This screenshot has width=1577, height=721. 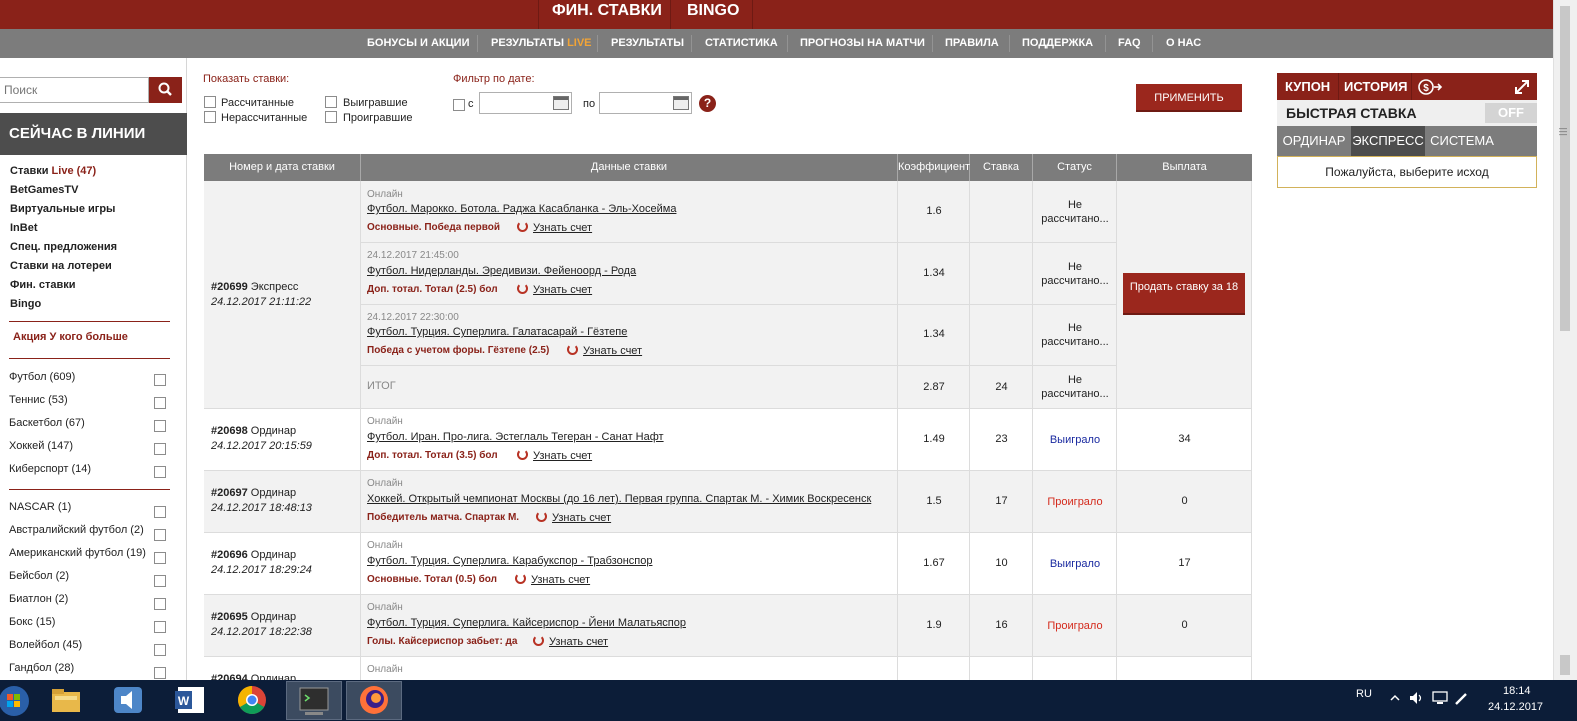 What do you see at coordinates (47, 423) in the screenshot?
I see `sport-item: Баскетбол (67)` at bounding box center [47, 423].